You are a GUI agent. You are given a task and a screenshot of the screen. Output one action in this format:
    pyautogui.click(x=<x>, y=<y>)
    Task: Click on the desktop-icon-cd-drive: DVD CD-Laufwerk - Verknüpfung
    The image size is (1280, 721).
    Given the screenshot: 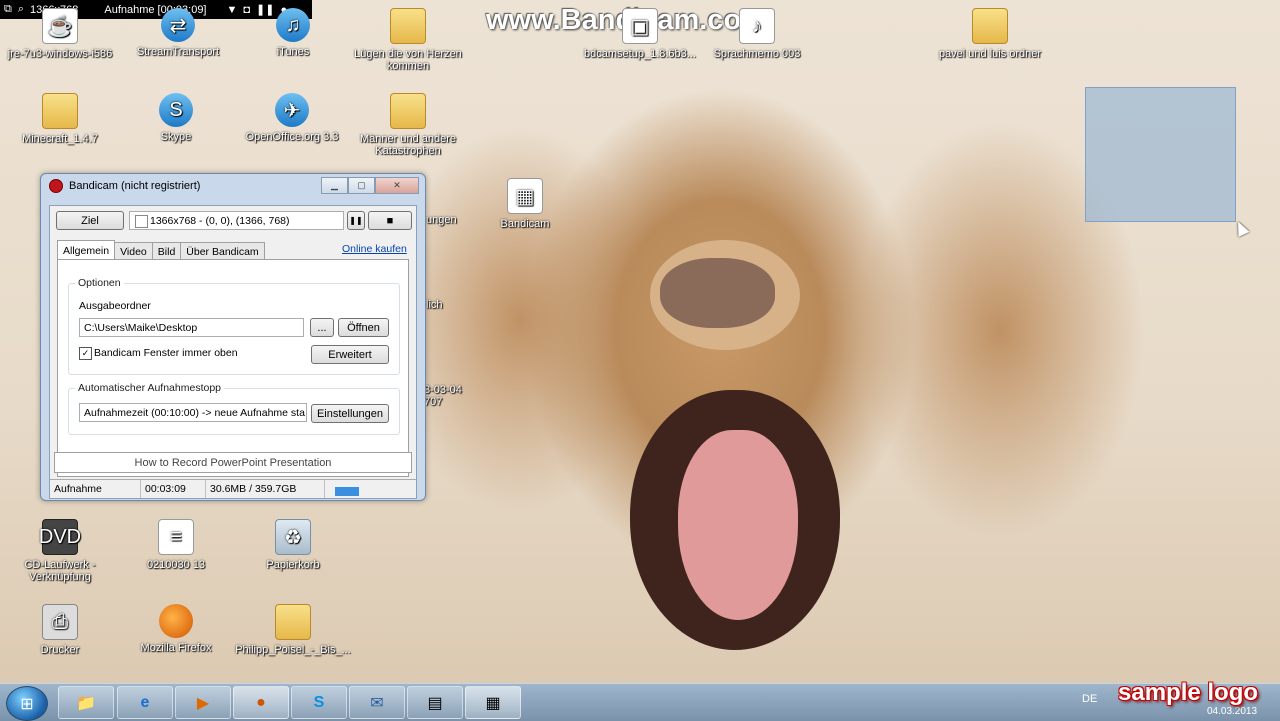 What is the action you would take?
    pyautogui.click(x=62, y=551)
    